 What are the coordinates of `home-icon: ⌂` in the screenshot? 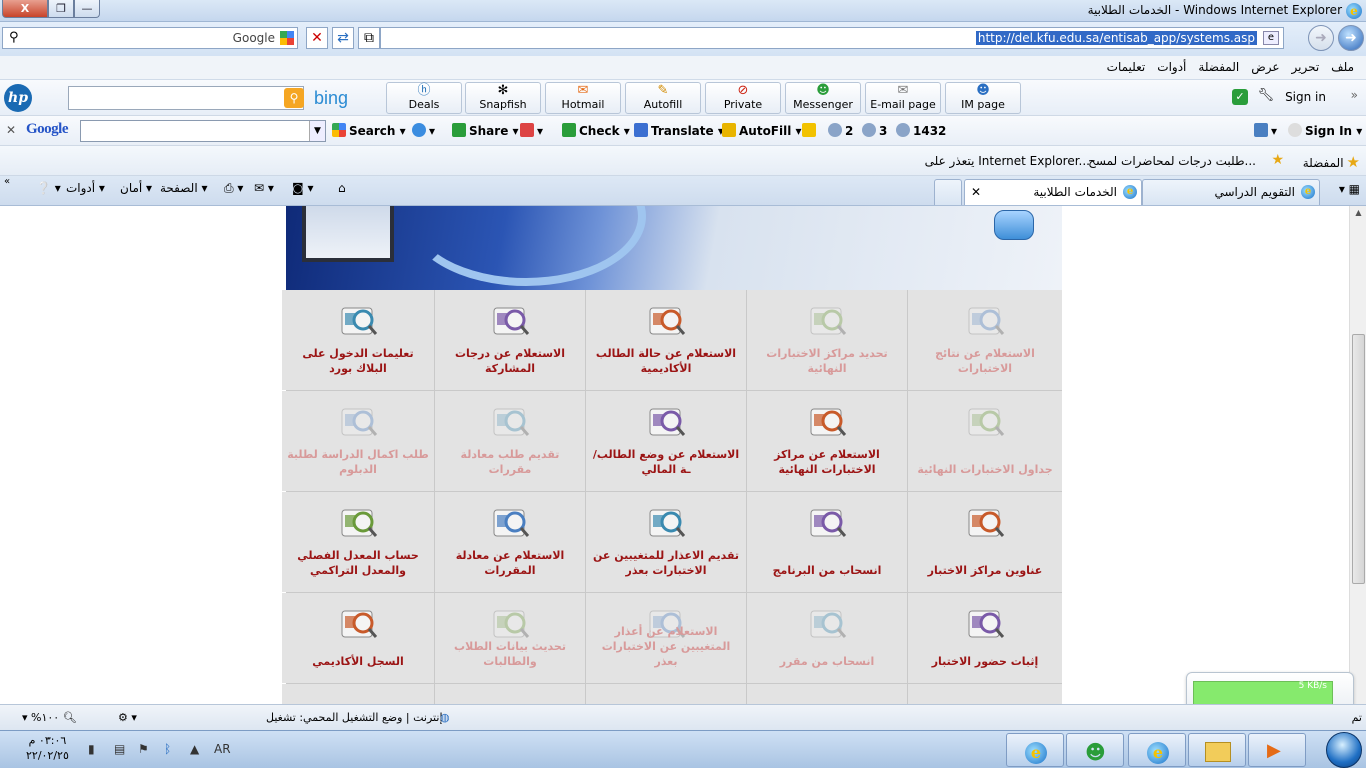 It's located at (342, 188).